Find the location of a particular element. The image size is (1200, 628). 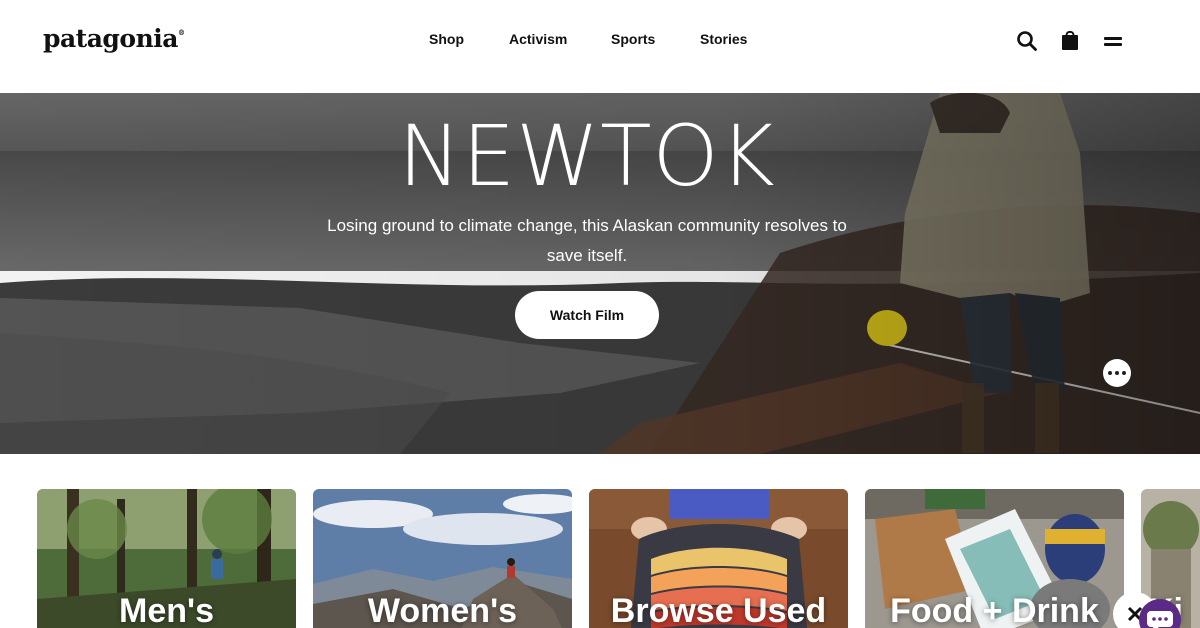

chat-icon is located at coordinates (1160, 613).